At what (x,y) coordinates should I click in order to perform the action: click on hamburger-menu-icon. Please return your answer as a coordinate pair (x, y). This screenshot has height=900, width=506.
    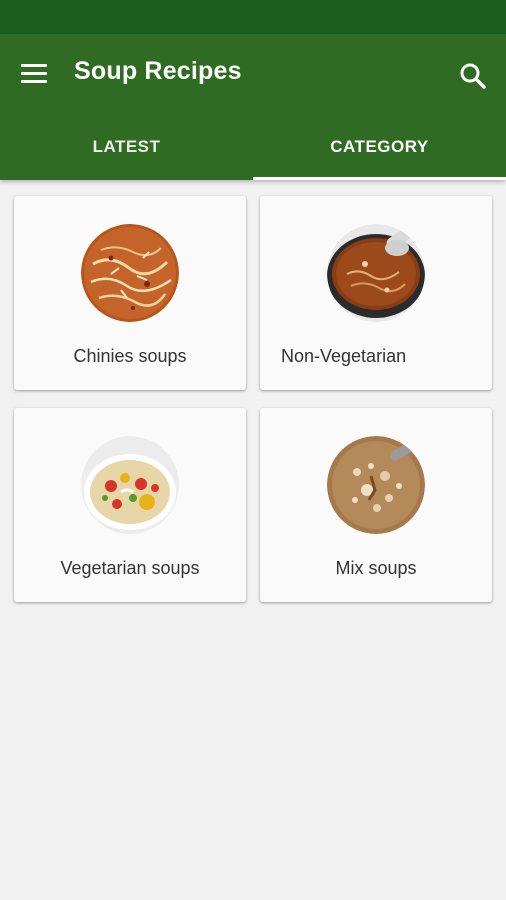
    Looking at the image, I should click on (34, 74).